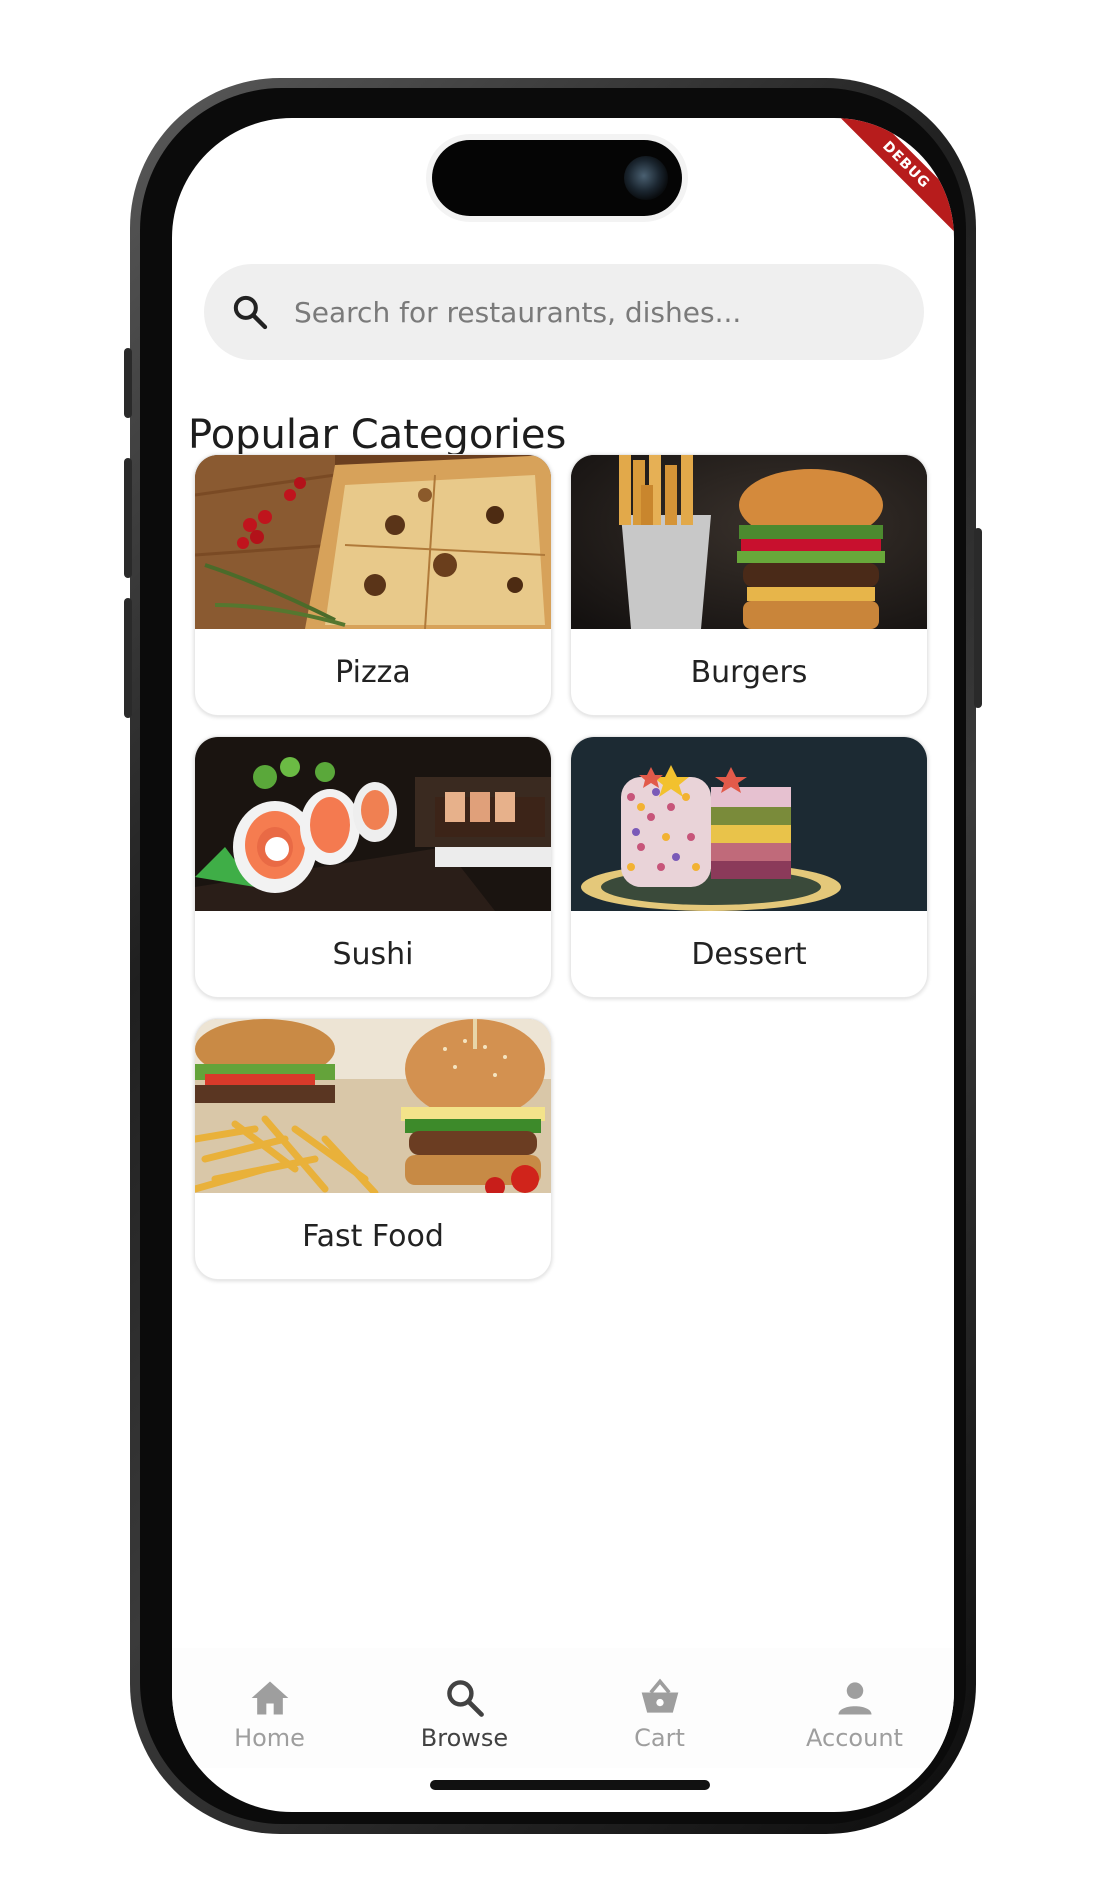 This screenshot has width=1100, height=1900. Describe the element at coordinates (978, 618) in the screenshot. I see `power-button` at that location.